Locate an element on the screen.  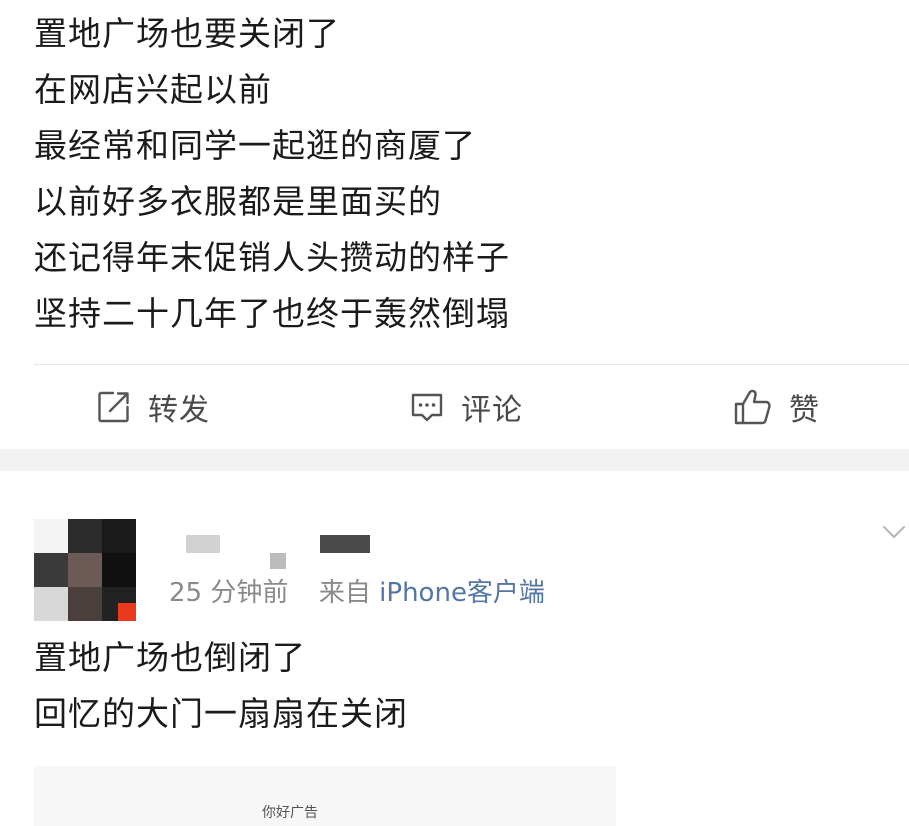
comment-button: 评论 is located at coordinates (466, 407).